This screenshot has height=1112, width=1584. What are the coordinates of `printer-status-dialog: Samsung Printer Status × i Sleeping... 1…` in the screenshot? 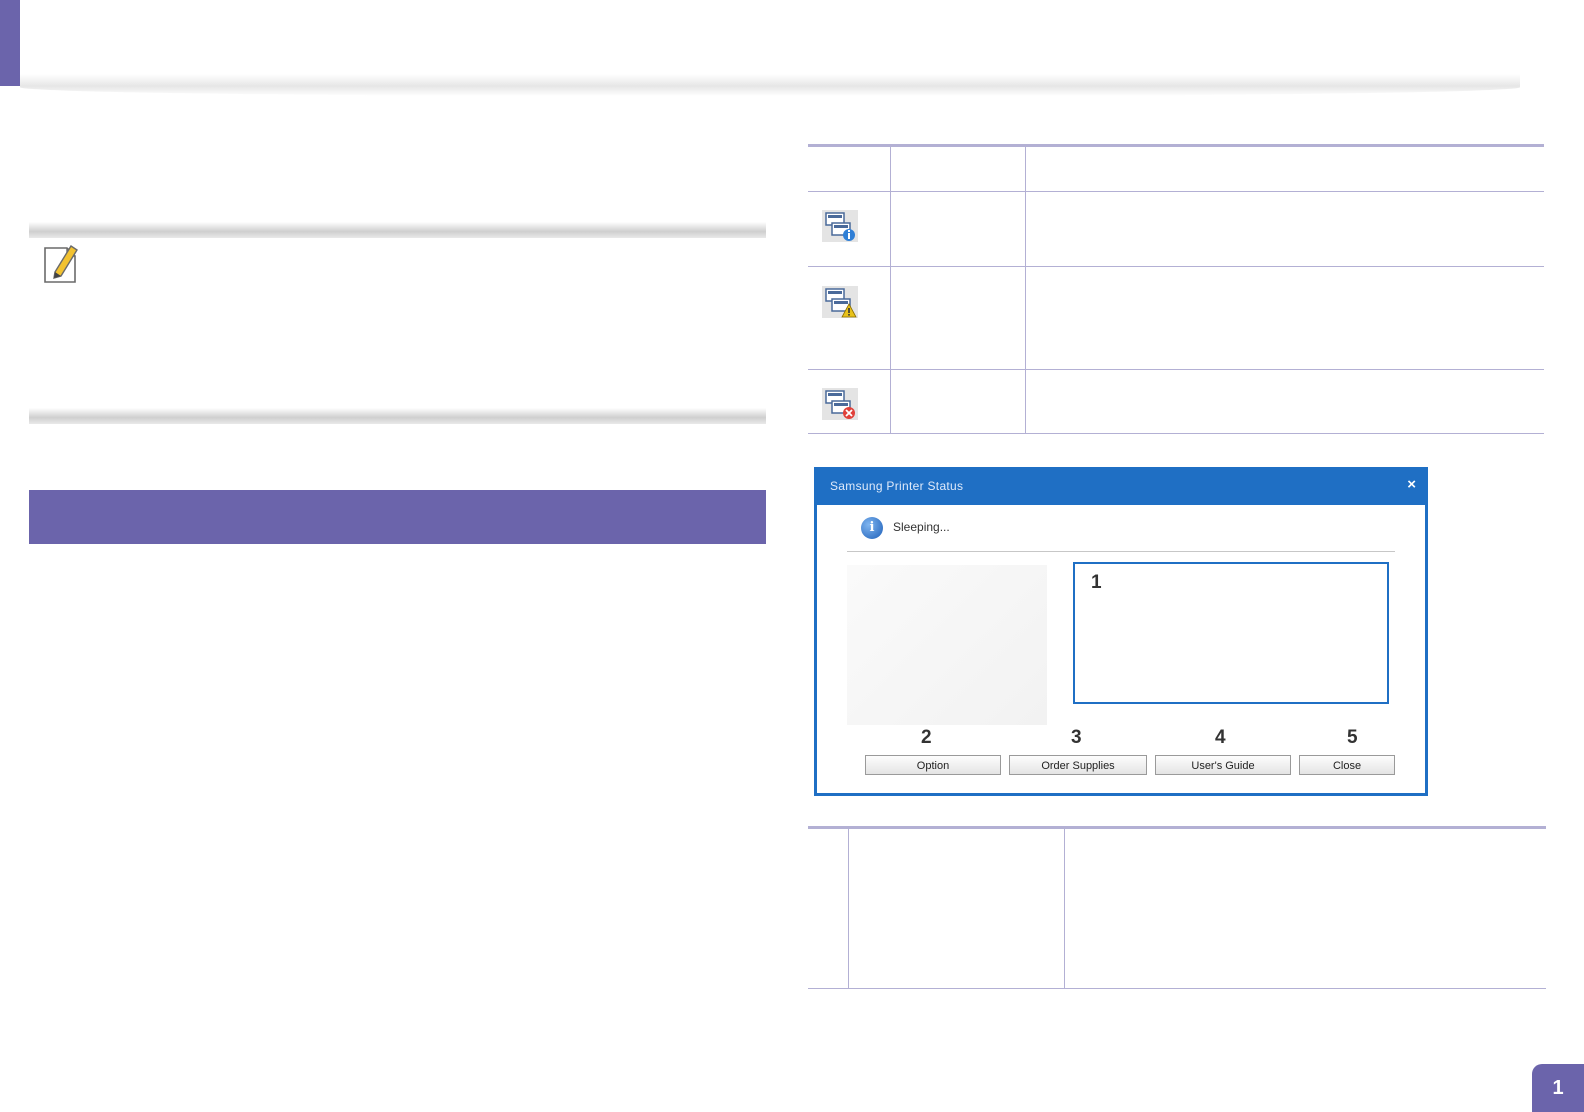 It's located at (1121, 631).